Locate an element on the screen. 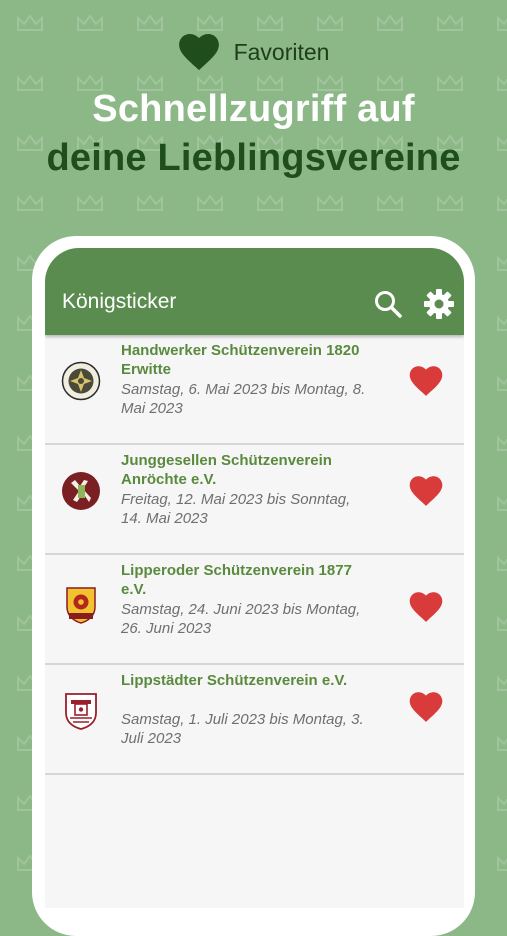  gear-icon is located at coordinates (439, 304).